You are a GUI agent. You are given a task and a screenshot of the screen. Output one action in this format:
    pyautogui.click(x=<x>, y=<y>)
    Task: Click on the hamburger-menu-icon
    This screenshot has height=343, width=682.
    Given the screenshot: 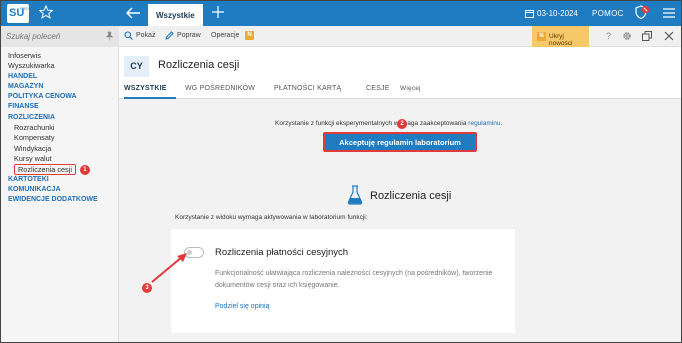 What is the action you would take?
    pyautogui.click(x=669, y=13)
    